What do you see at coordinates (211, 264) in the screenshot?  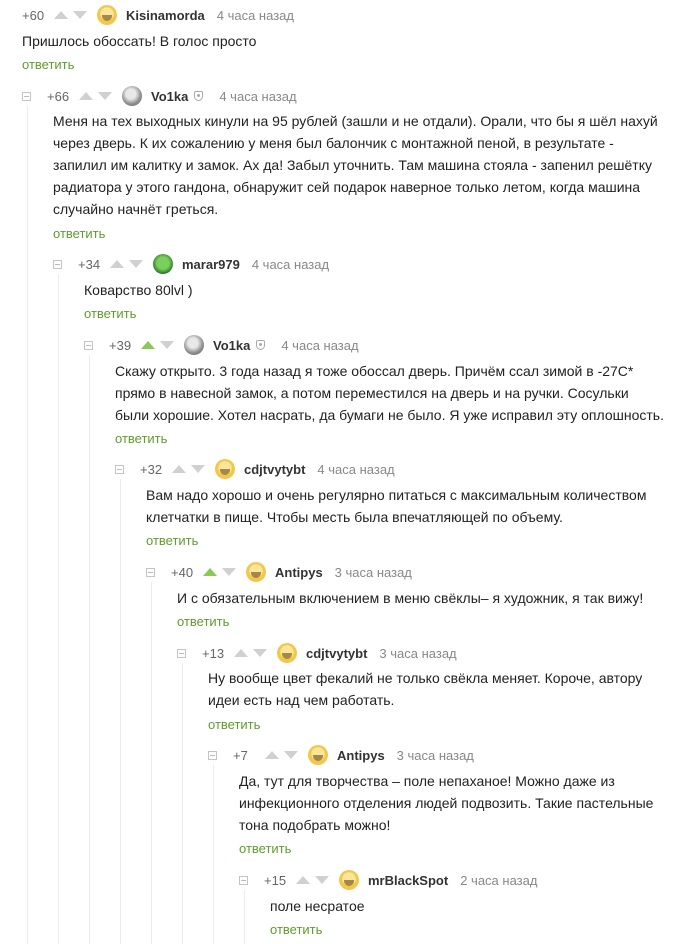 I see `username-link: marar979` at bounding box center [211, 264].